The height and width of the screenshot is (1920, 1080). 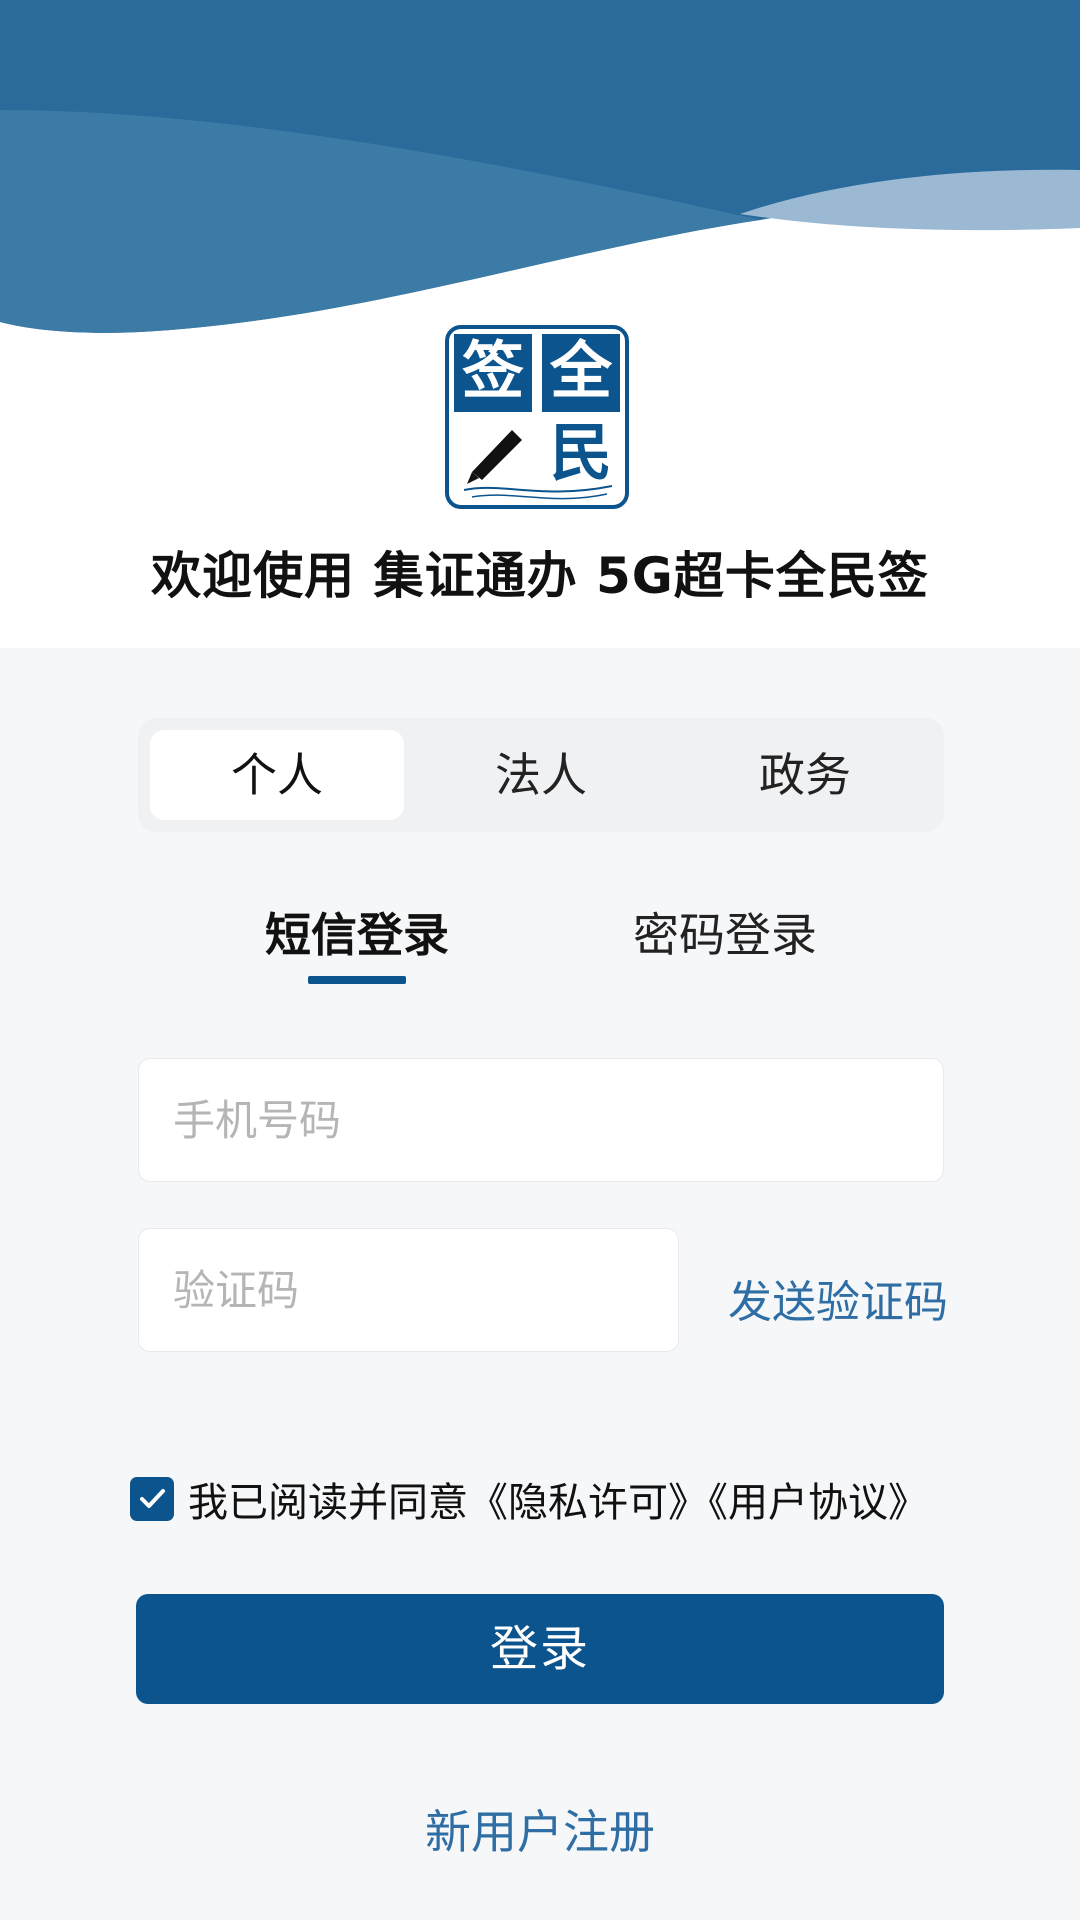 What do you see at coordinates (529, 1500) in the screenshot?
I see `agreement-row: 我已阅读并同意《隐私许可》《用户协议》` at bounding box center [529, 1500].